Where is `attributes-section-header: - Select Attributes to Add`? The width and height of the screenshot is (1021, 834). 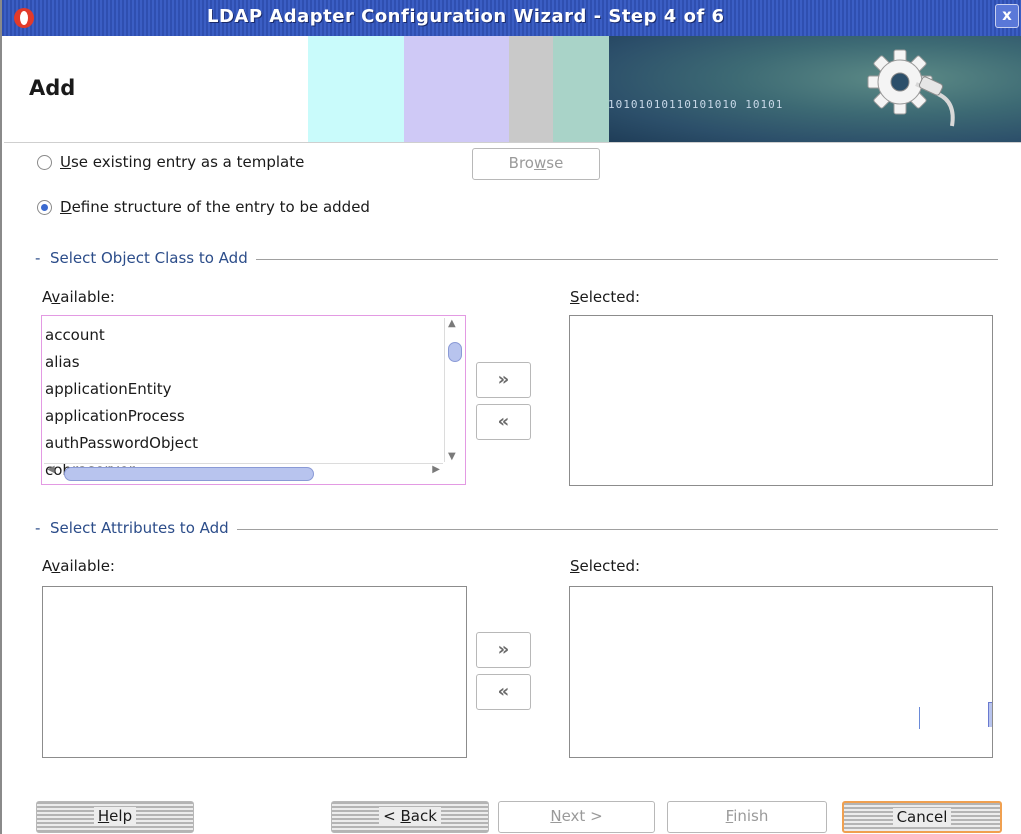
attributes-section-header: - Select Attributes to Add is located at coordinates (516, 529).